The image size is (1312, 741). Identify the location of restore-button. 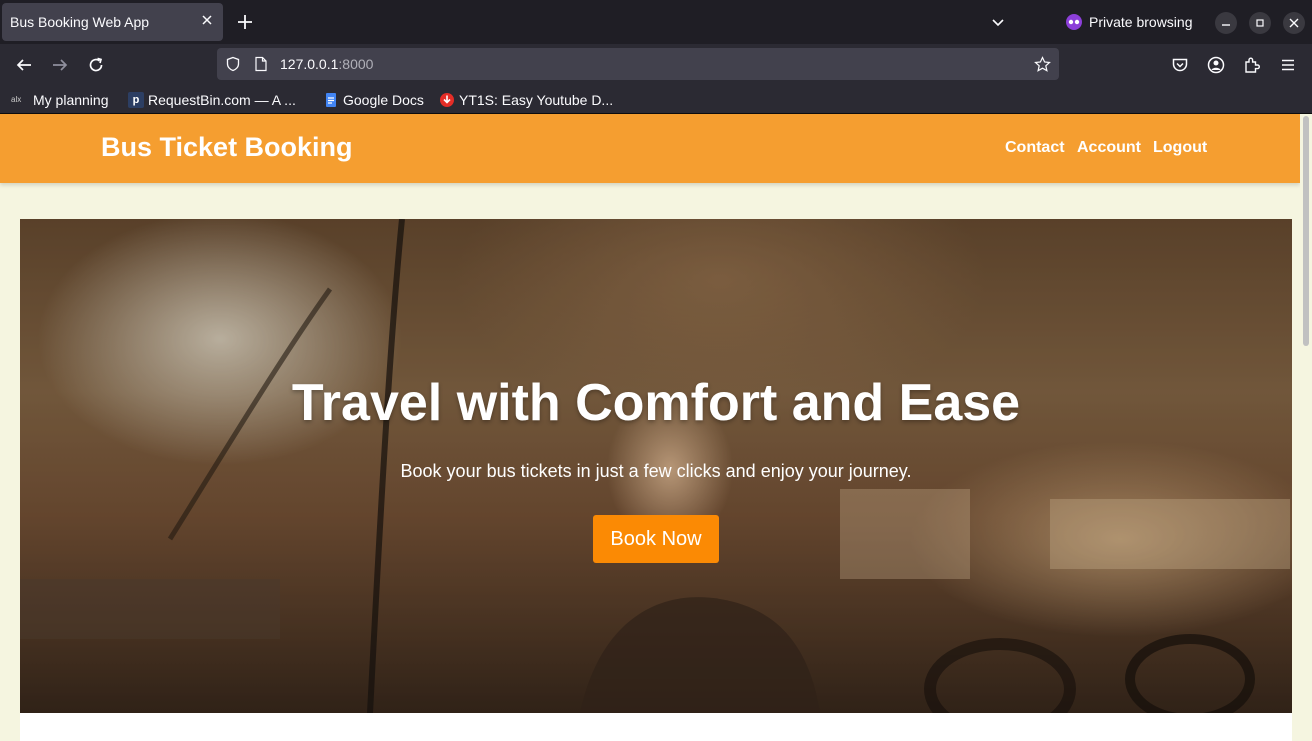
(1260, 23).